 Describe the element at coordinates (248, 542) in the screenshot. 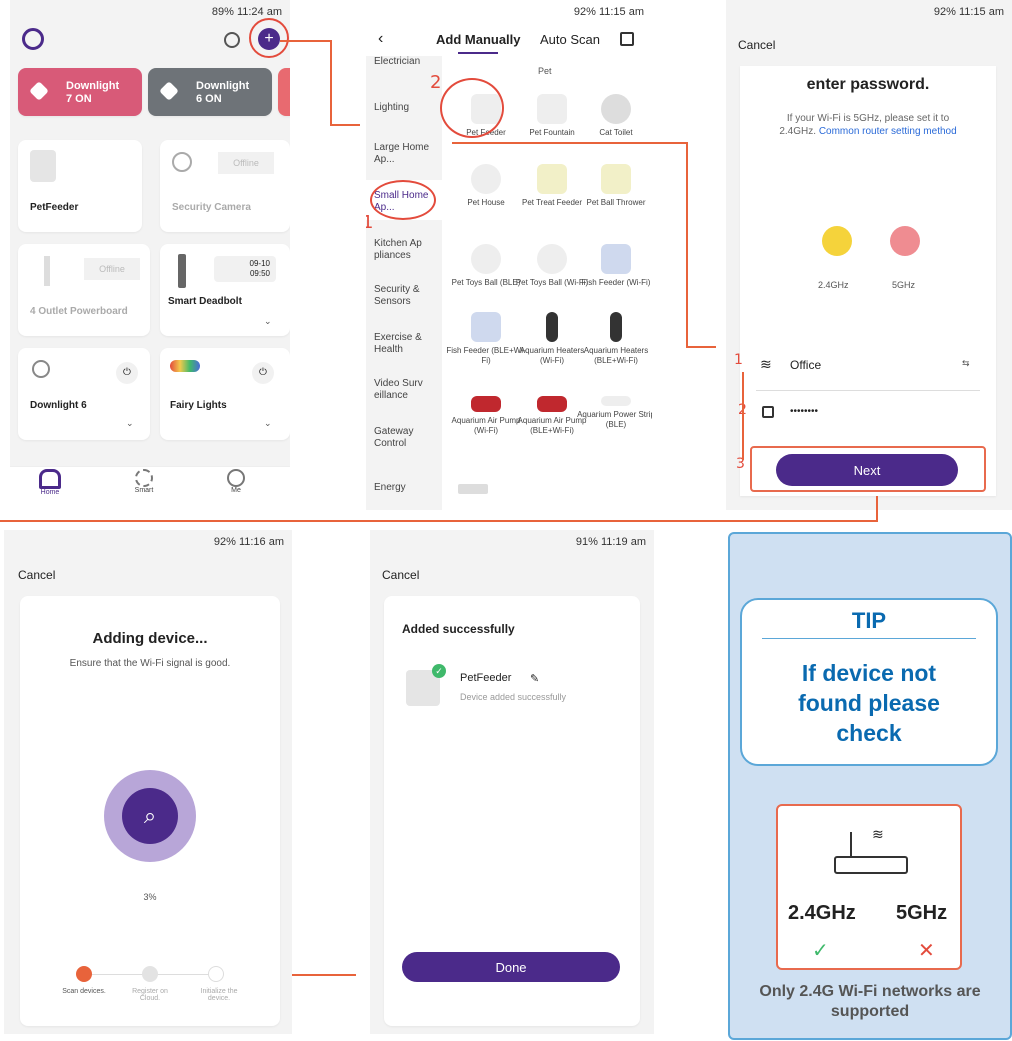

I see `status-bar: 92% 11:16 am` at that location.